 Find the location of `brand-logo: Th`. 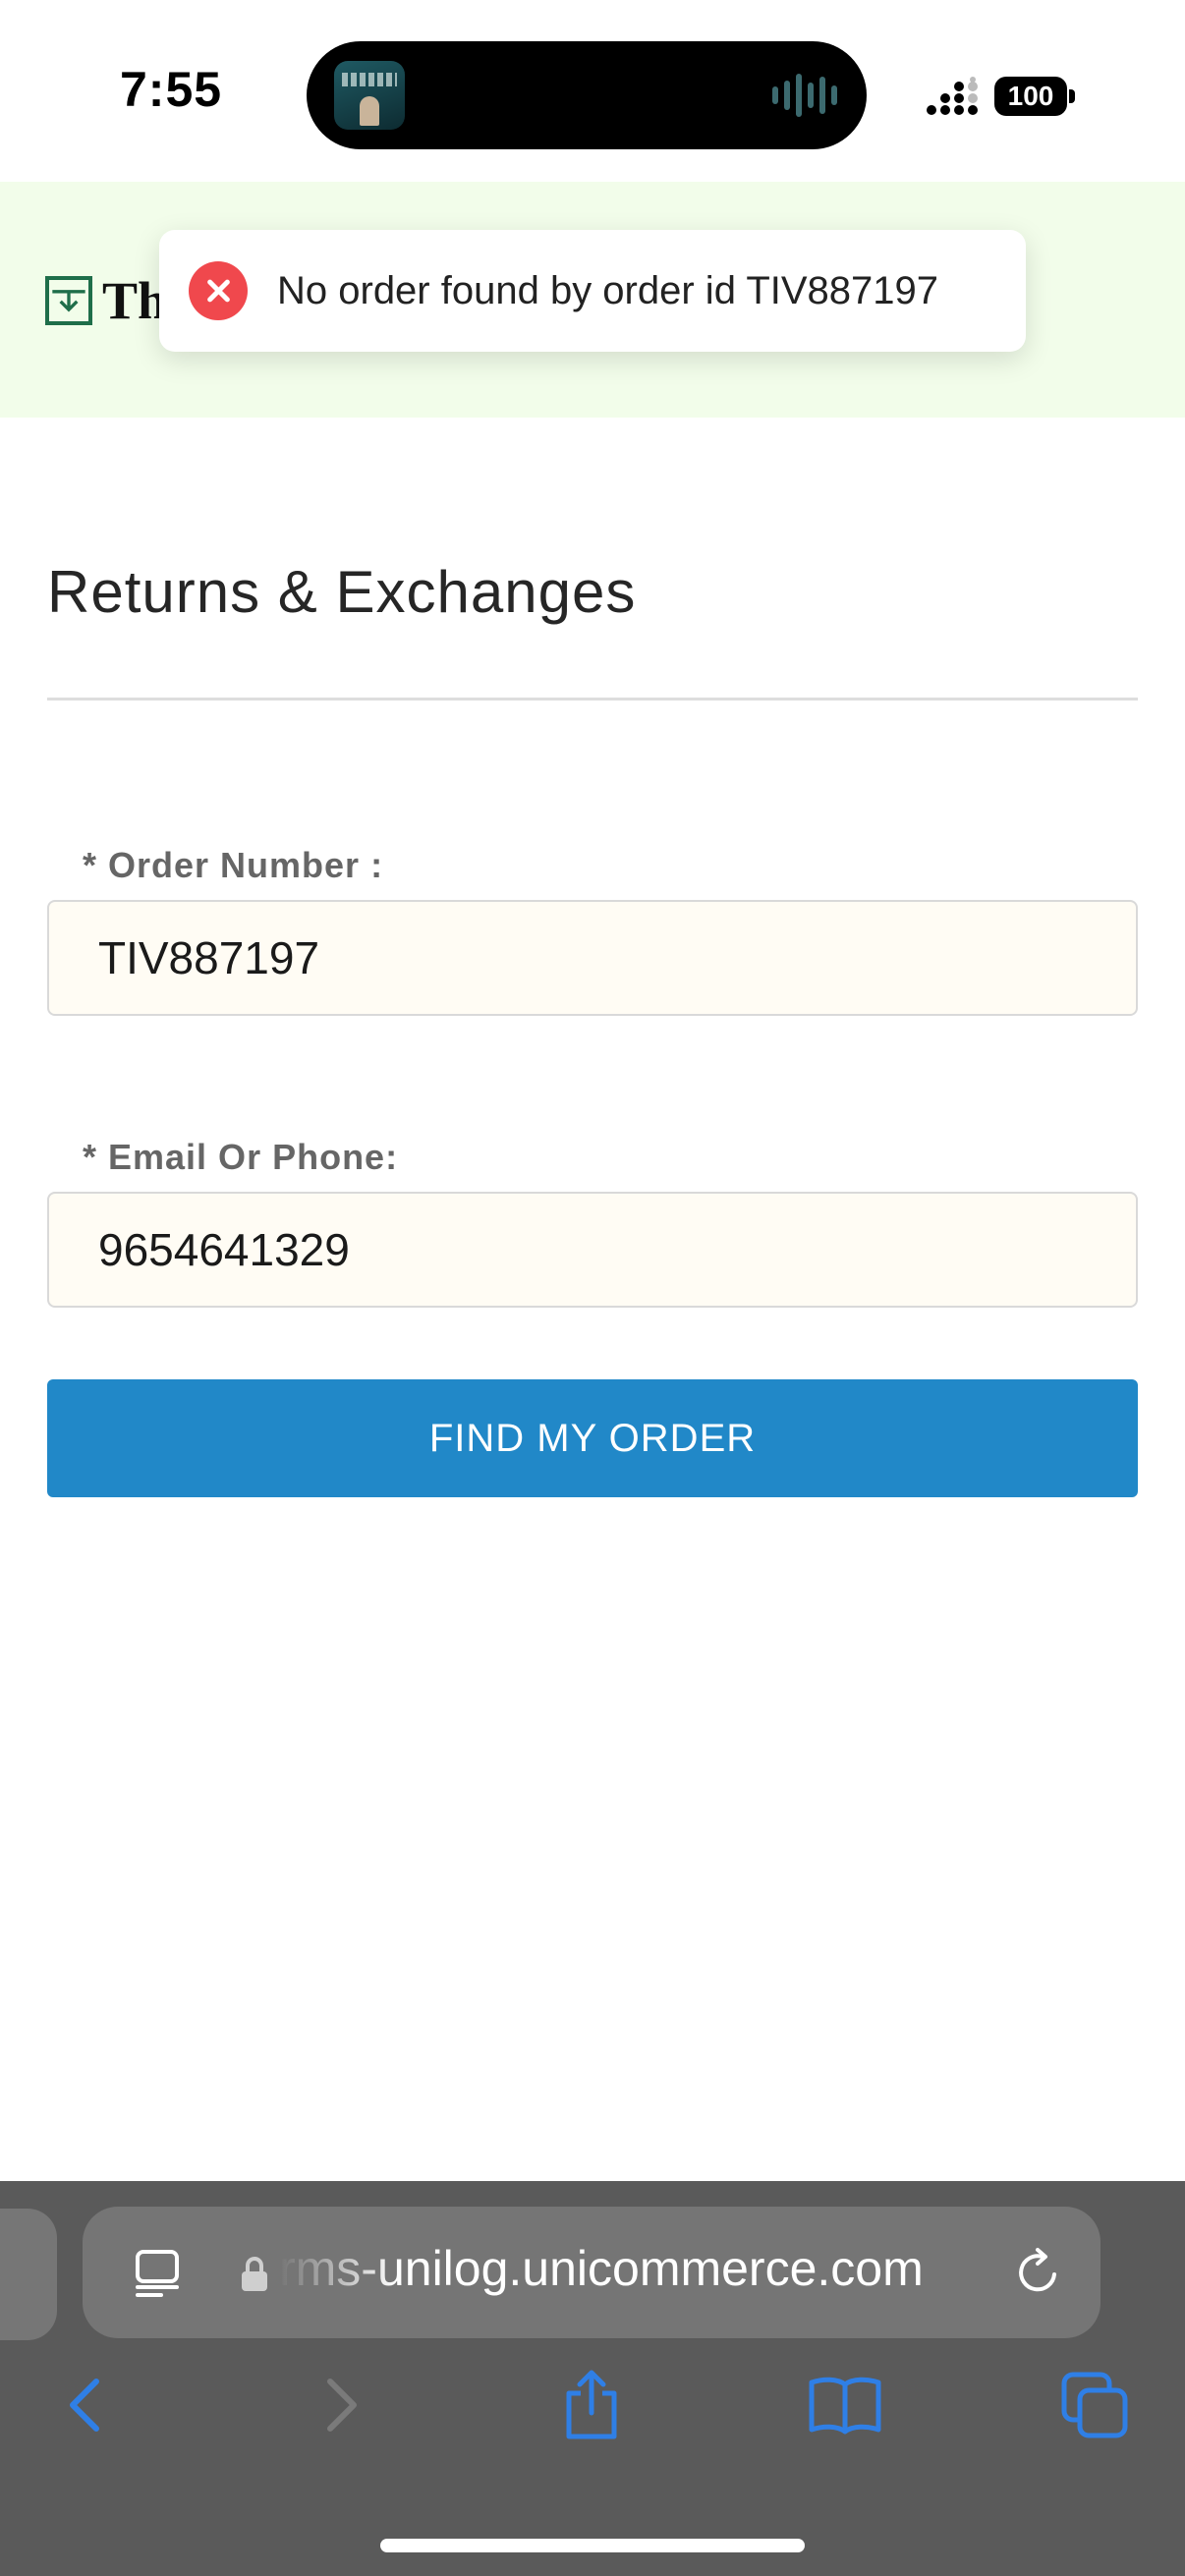

brand-logo: Th is located at coordinates (106, 300).